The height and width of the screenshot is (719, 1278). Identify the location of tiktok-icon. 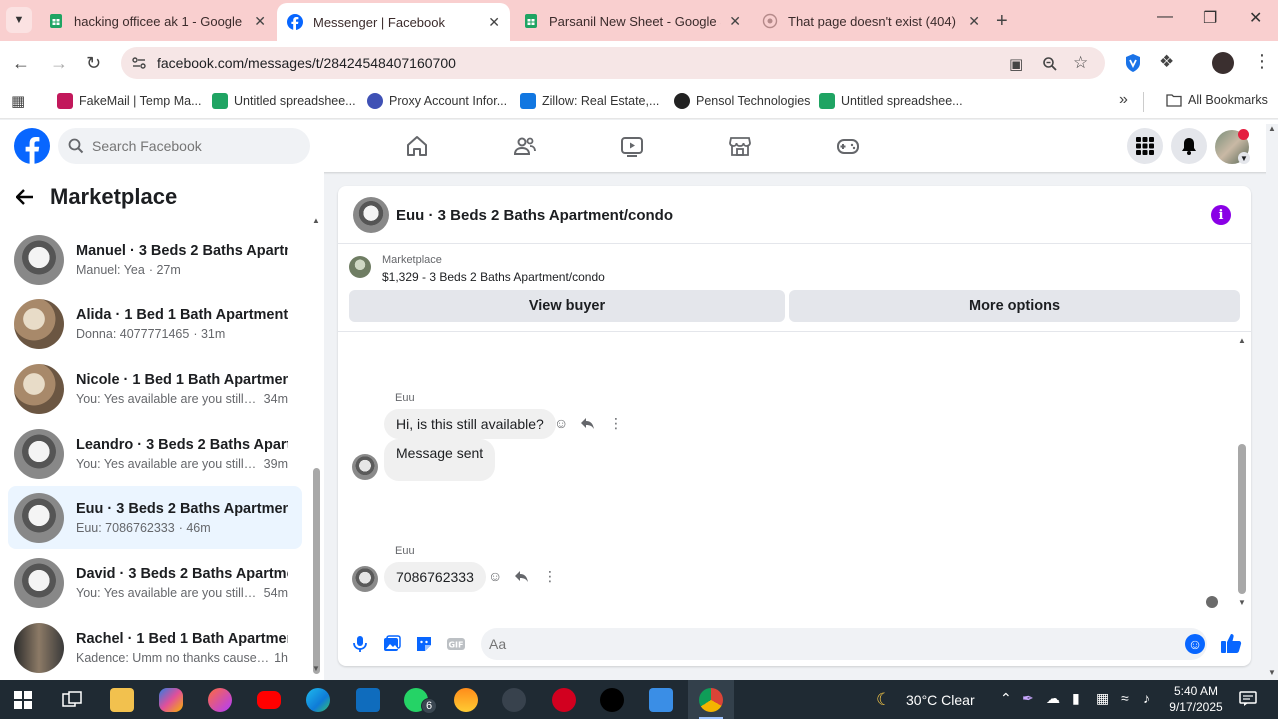
(612, 700).